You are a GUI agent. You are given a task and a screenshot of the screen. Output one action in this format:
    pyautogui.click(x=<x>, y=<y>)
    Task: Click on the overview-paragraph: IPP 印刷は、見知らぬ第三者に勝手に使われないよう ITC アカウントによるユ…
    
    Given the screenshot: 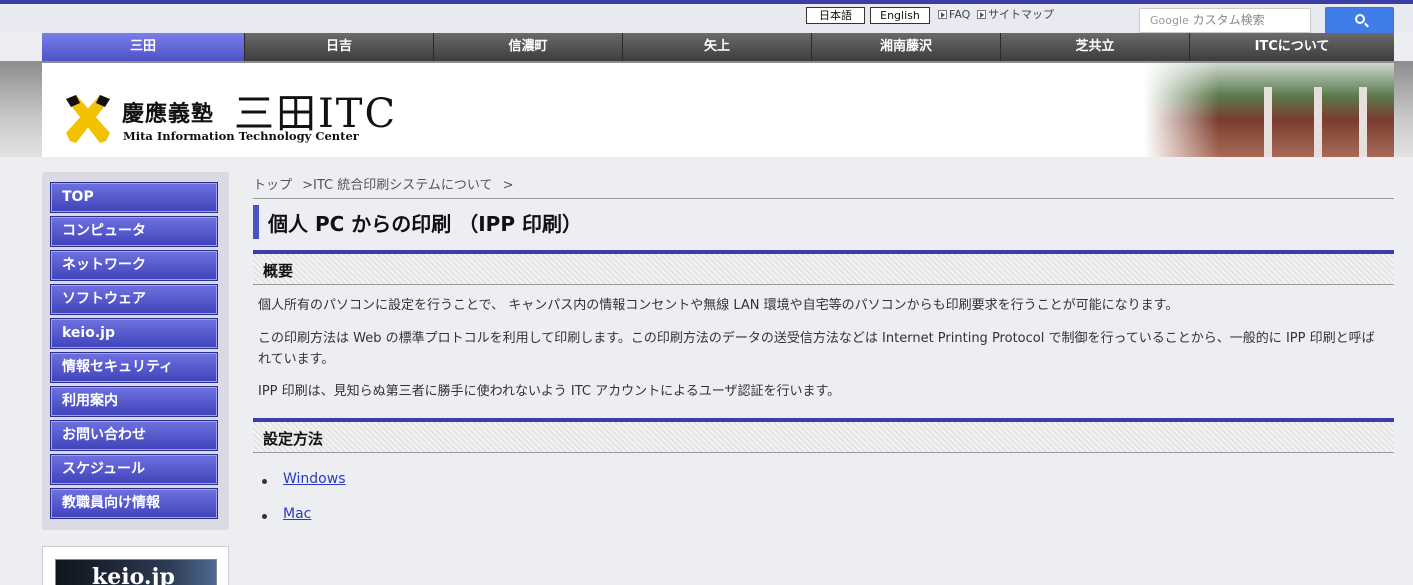 What is the action you would take?
    pyautogui.click(x=549, y=391)
    